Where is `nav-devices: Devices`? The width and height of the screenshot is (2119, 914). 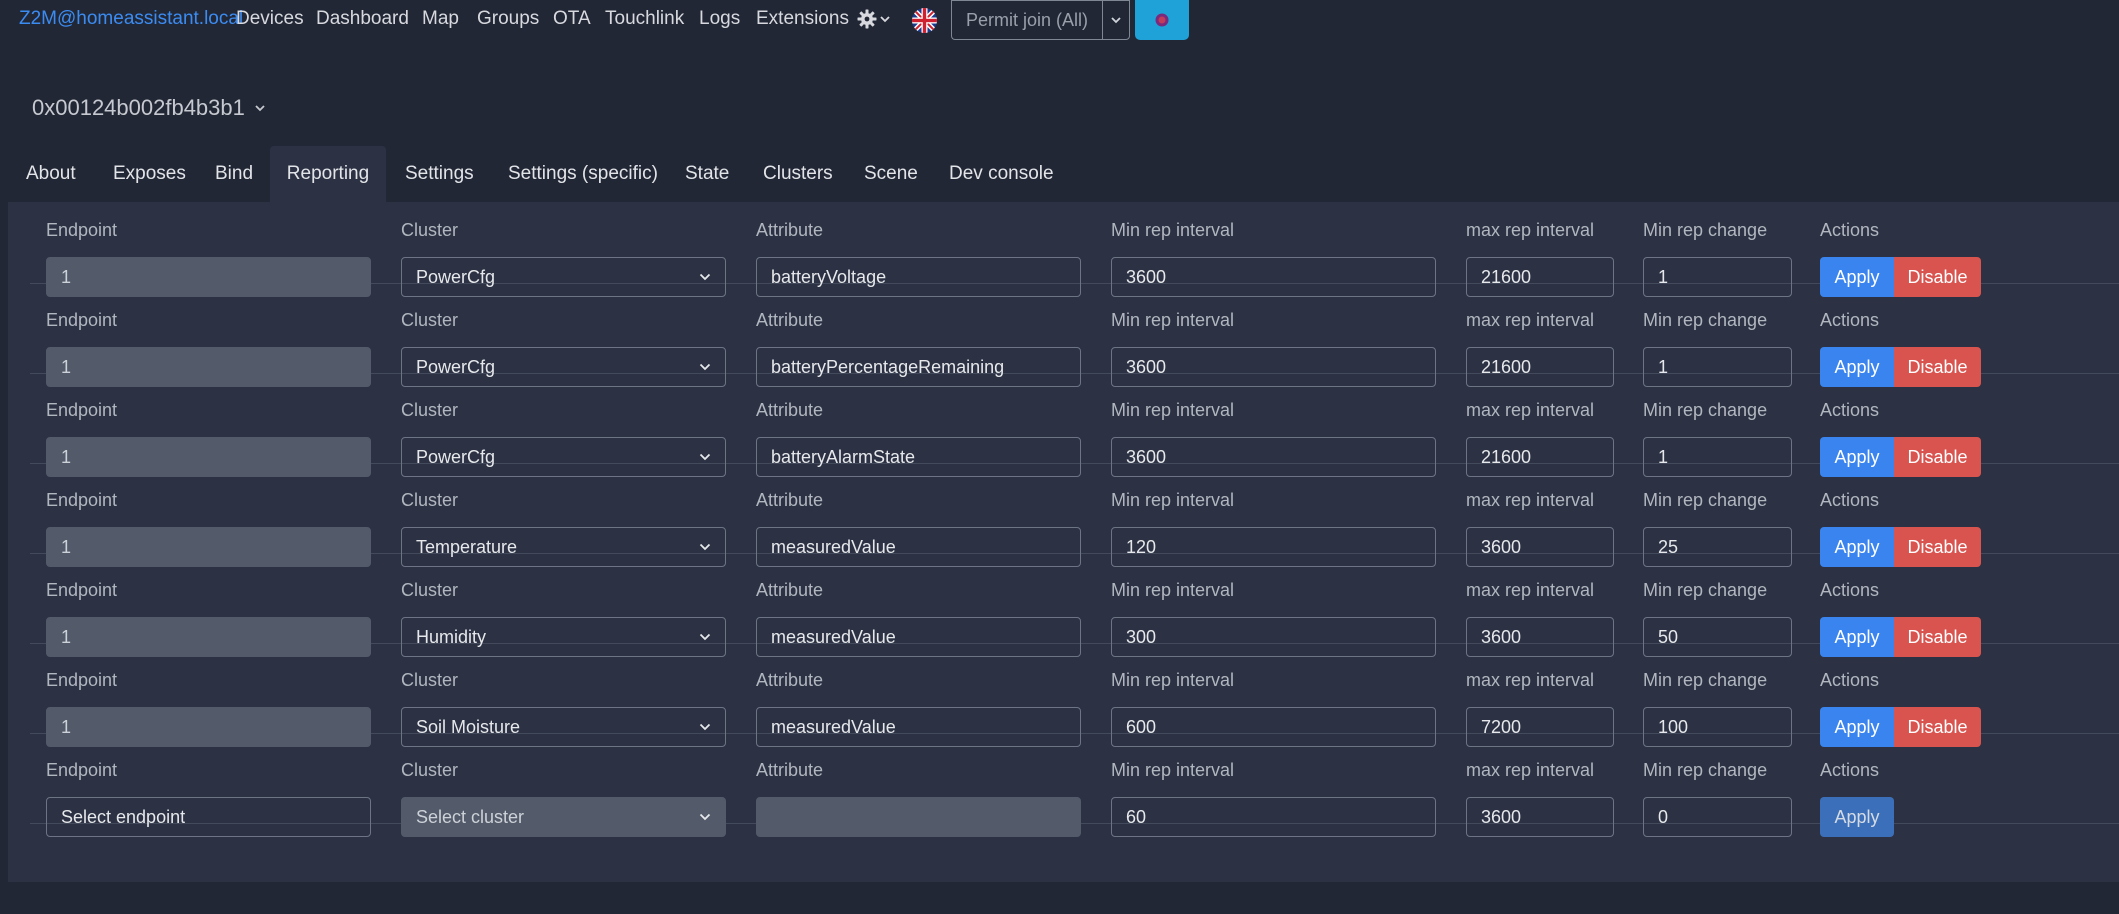
nav-devices: Devices is located at coordinates (270, 19).